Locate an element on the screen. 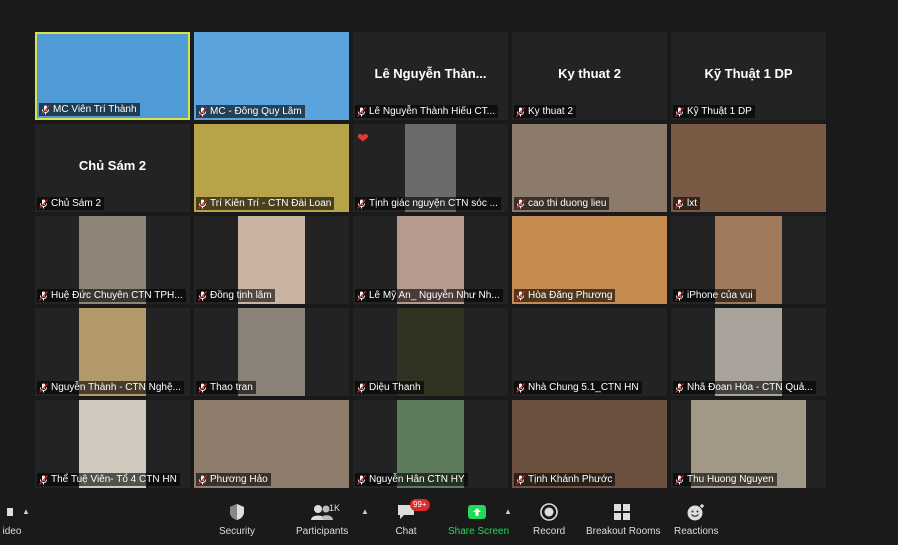 This screenshot has width=898, height=545. breakout-rooms-icon is located at coordinates (622, 512).